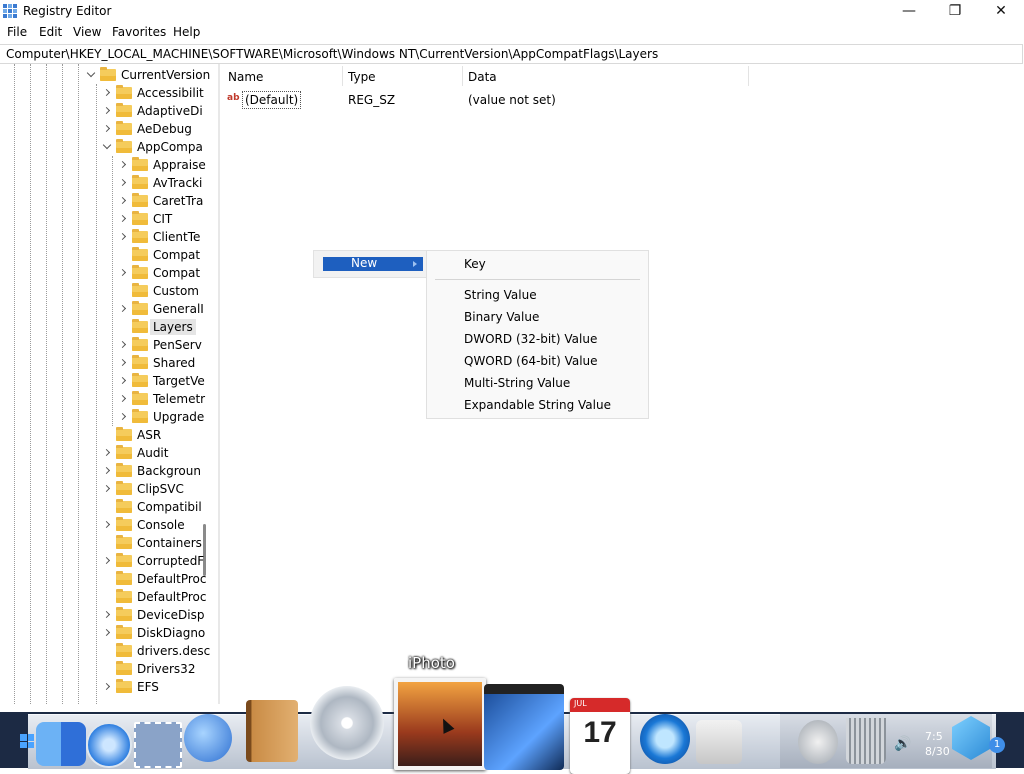 The width and height of the screenshot is (1024, 774). I want to click on system-clock: 7:5 8/30, so click(937, 744).